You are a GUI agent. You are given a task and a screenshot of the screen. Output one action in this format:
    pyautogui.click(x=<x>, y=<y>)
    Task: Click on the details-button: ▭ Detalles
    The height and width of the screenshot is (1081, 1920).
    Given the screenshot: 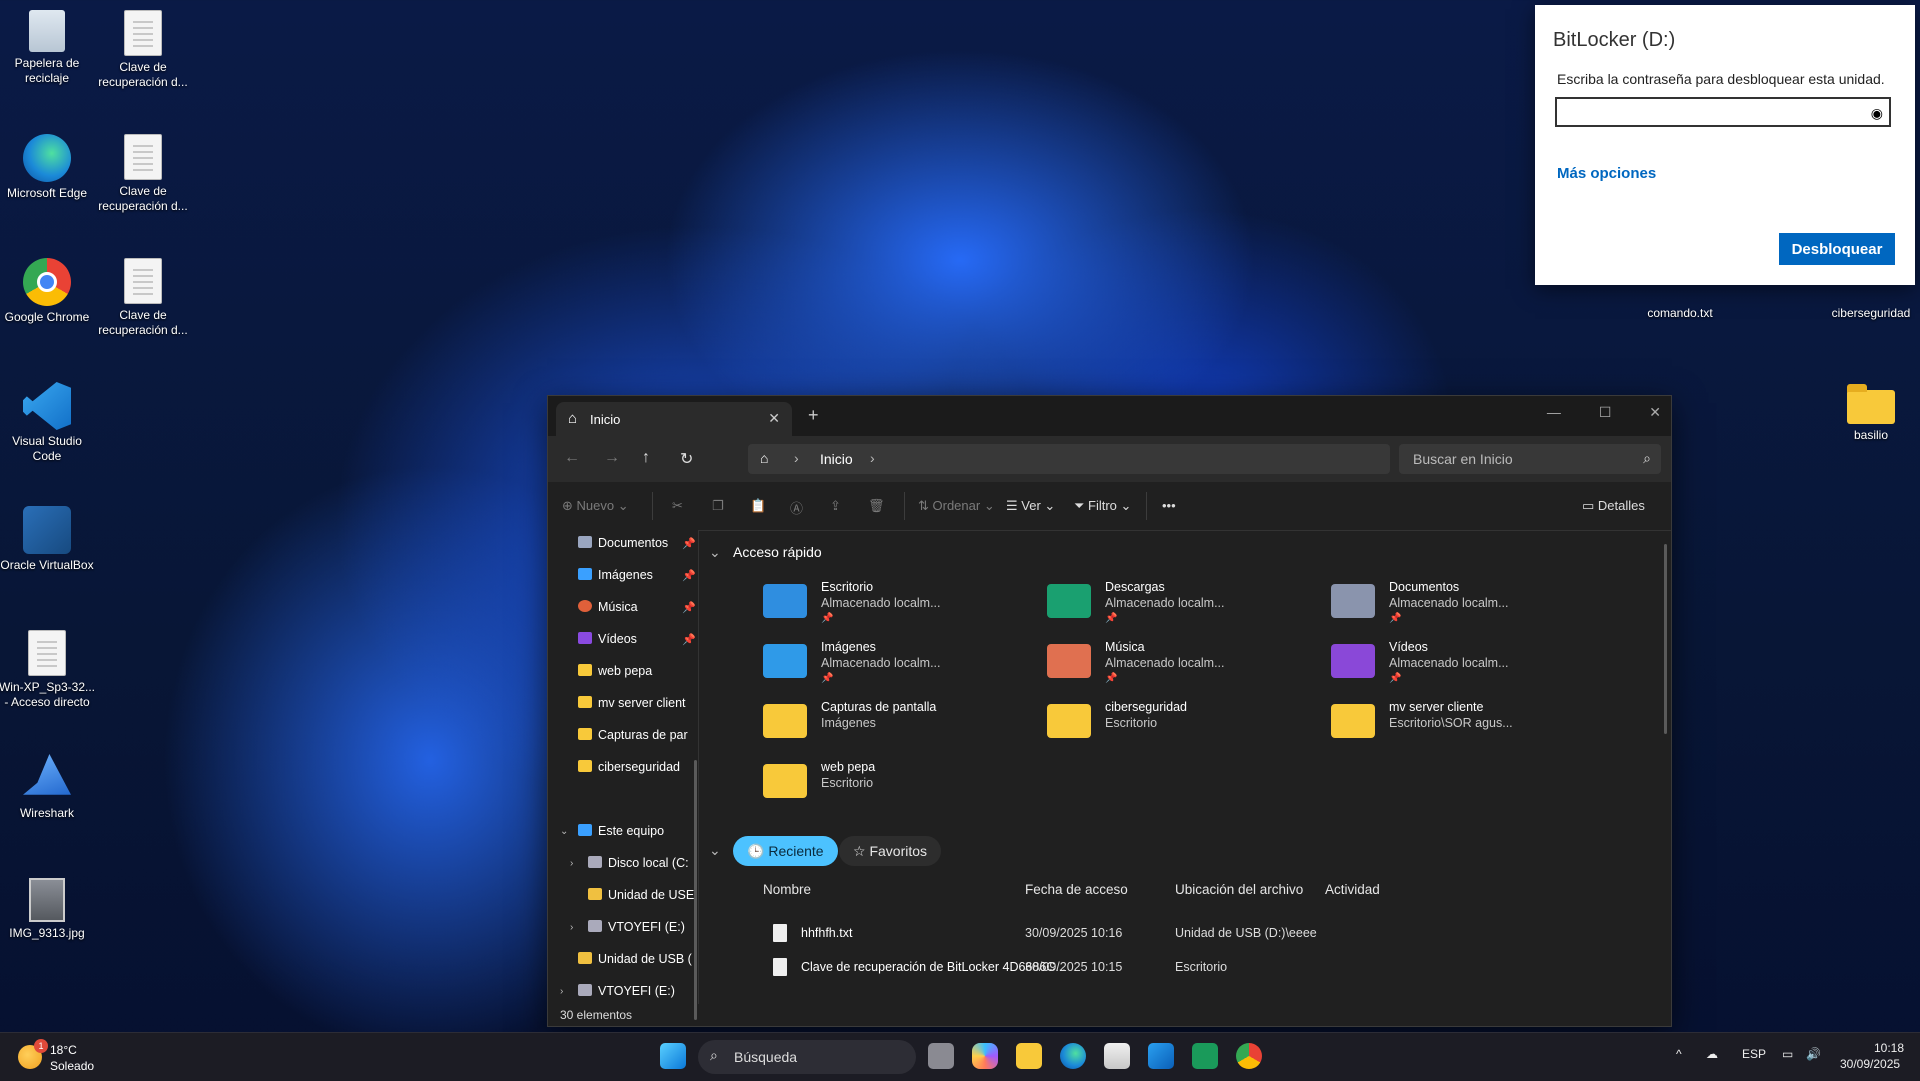 What is the action you would take?
    pyautogui.click(x=1613, y=506)
    